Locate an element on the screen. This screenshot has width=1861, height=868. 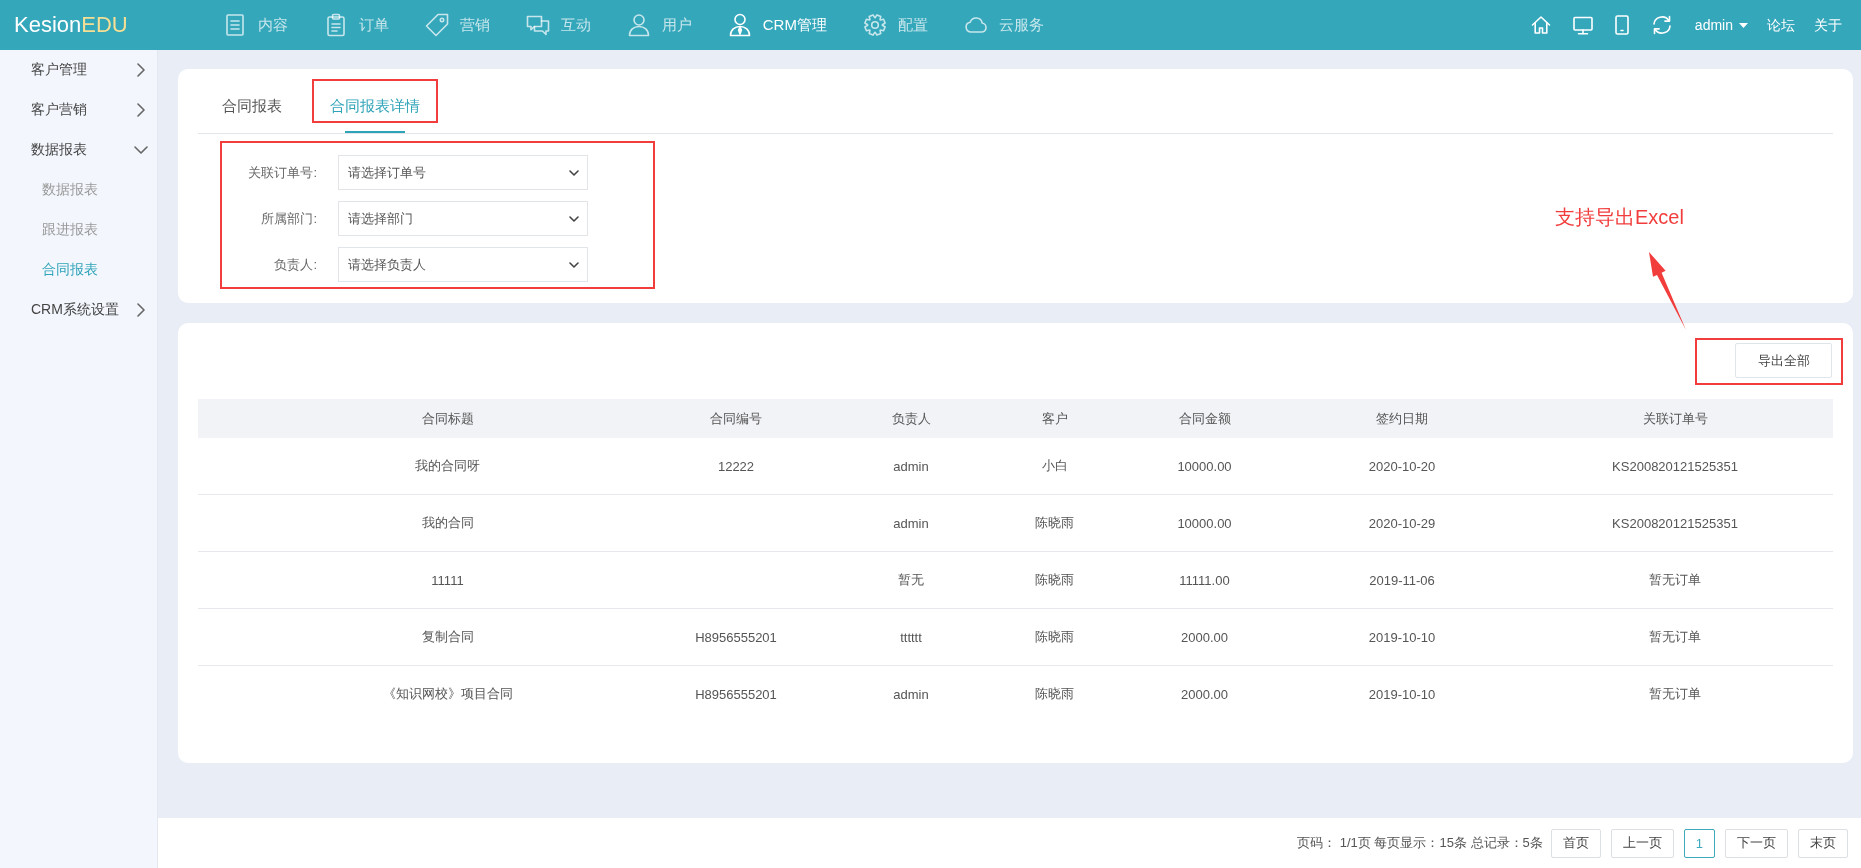
tab: 合同报表详情 is located at coordinates (375, 101).